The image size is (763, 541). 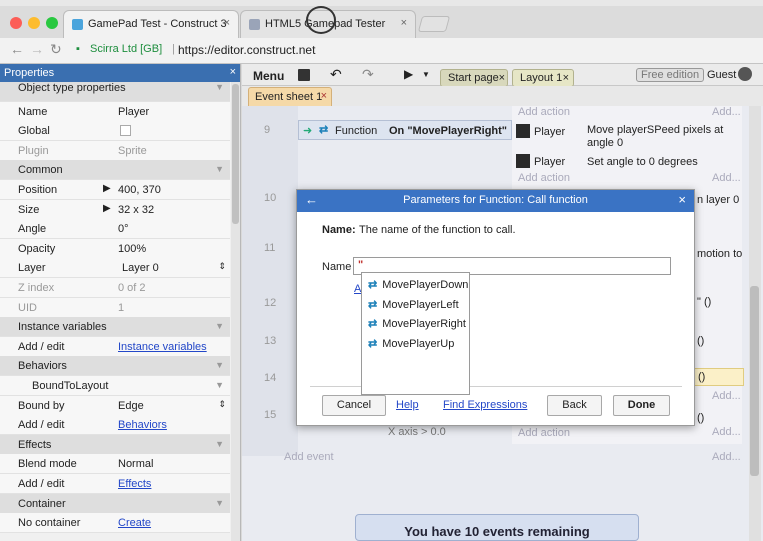 I want to click on global-checkbox, so click(x=125, y=131).